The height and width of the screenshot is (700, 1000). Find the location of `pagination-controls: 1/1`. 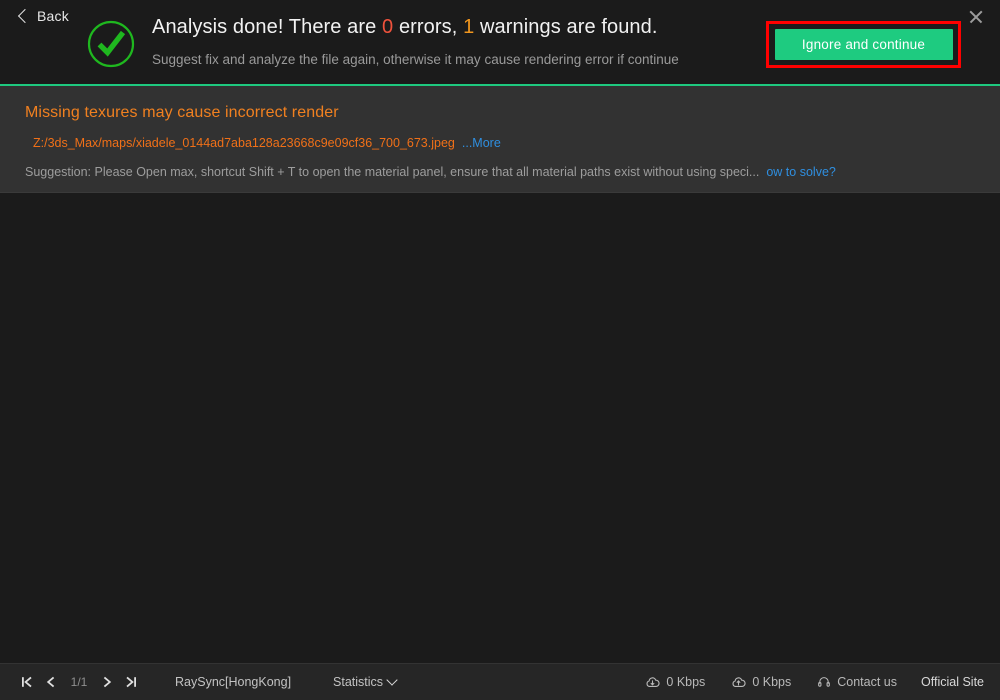

pagination-controls: 1/1 is located at coordinates (79, 682).